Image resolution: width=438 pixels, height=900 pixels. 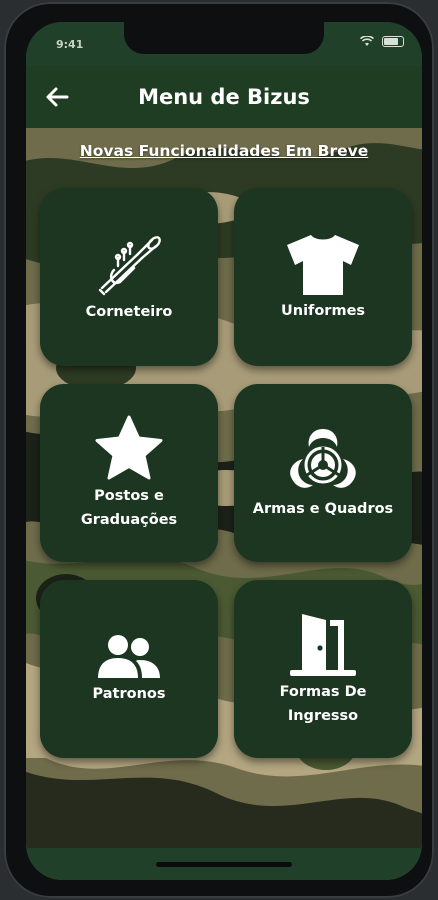 What do you see at coordinates (224, 38) in the screenshot?
I see `device-notch` at bounding box center [224, 38].